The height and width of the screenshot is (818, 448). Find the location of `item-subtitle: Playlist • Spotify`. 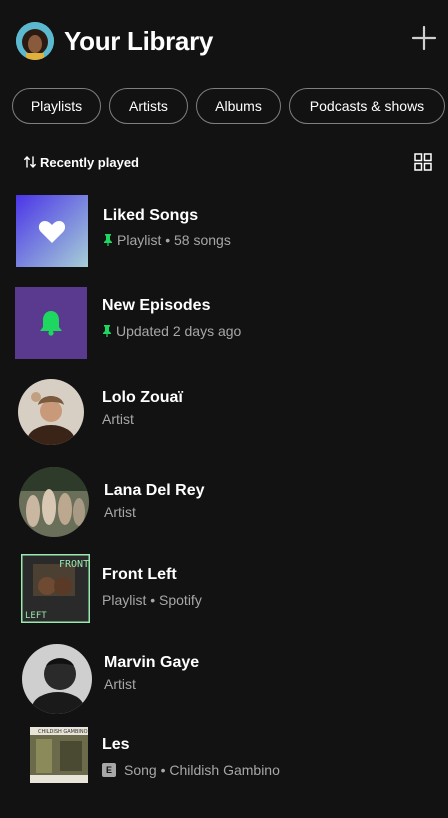

item-subtitle: Playlist • Spotify is located at coordinates (152, 600).